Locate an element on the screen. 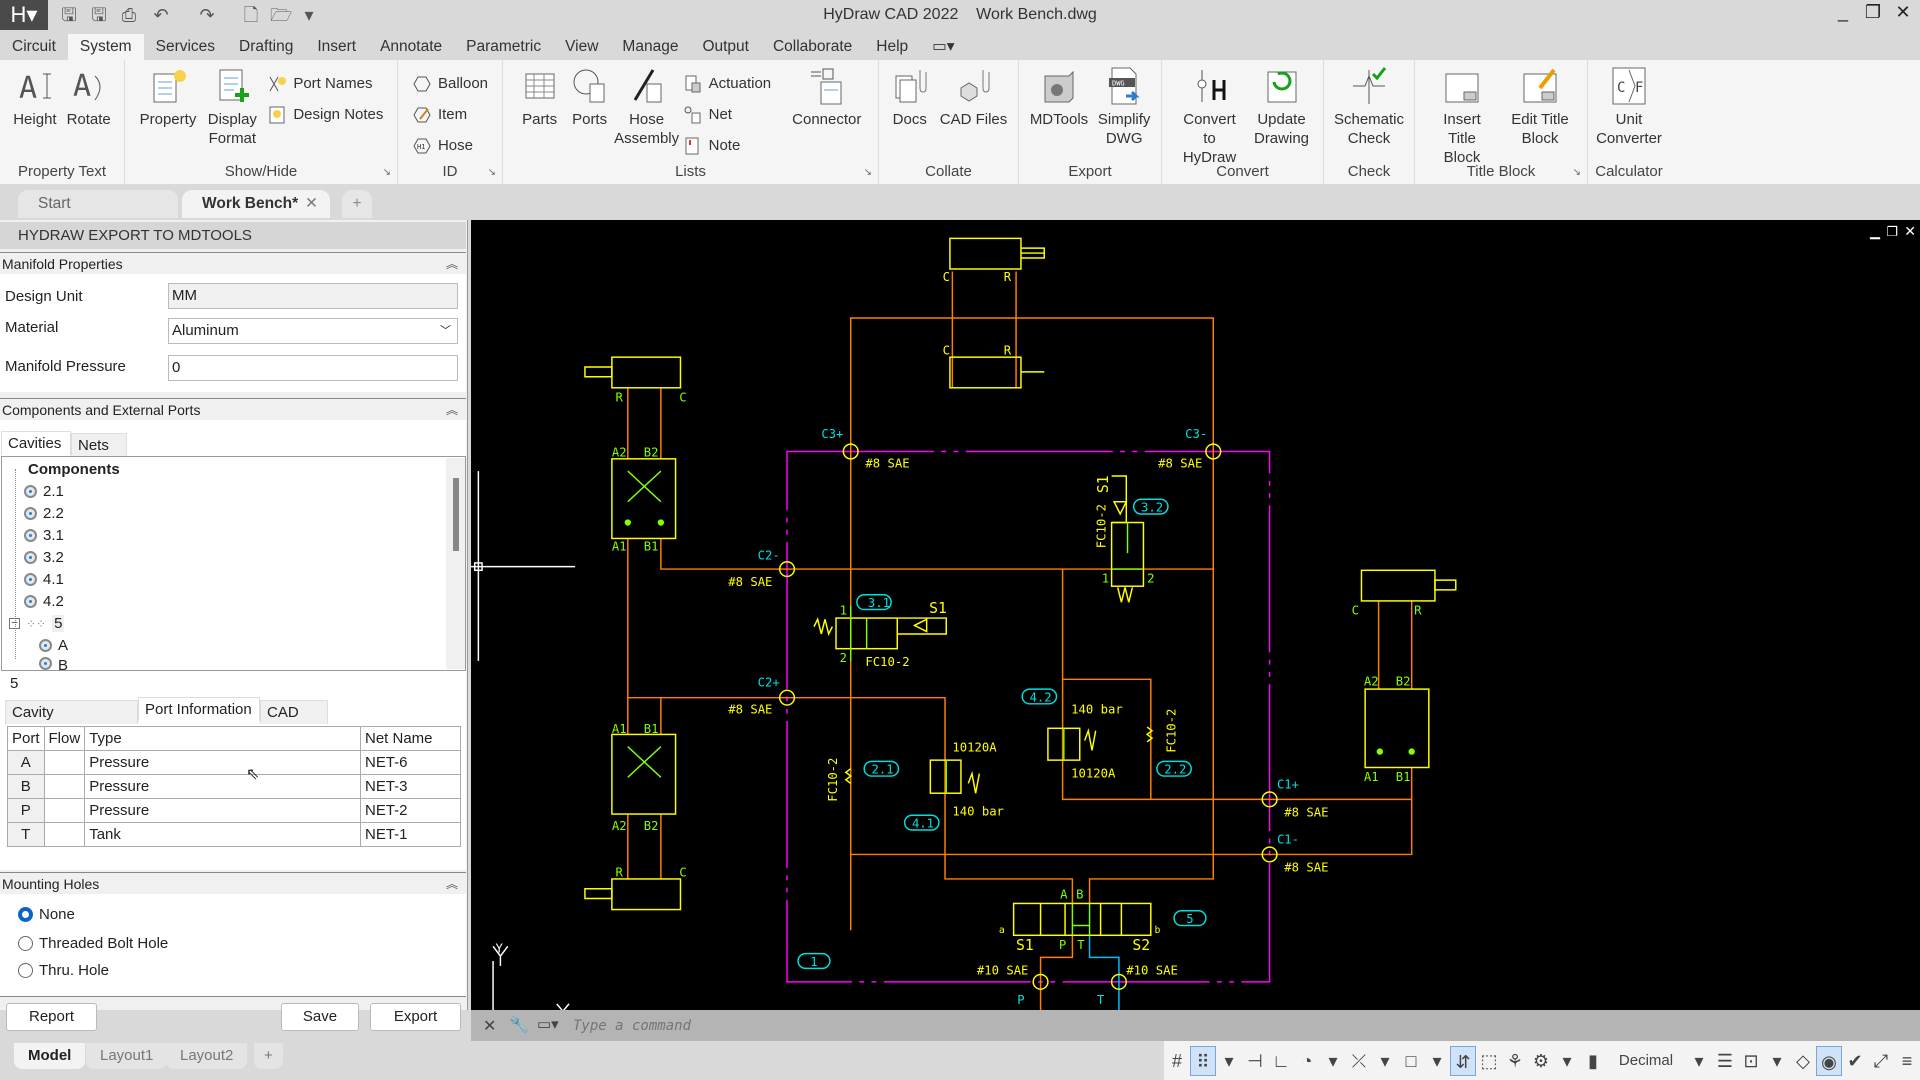 Image resolution: width=1920 pixels, height=1080 pixels. polar-tracking-icon: ◔ is located at coordinates (1307, 1061).